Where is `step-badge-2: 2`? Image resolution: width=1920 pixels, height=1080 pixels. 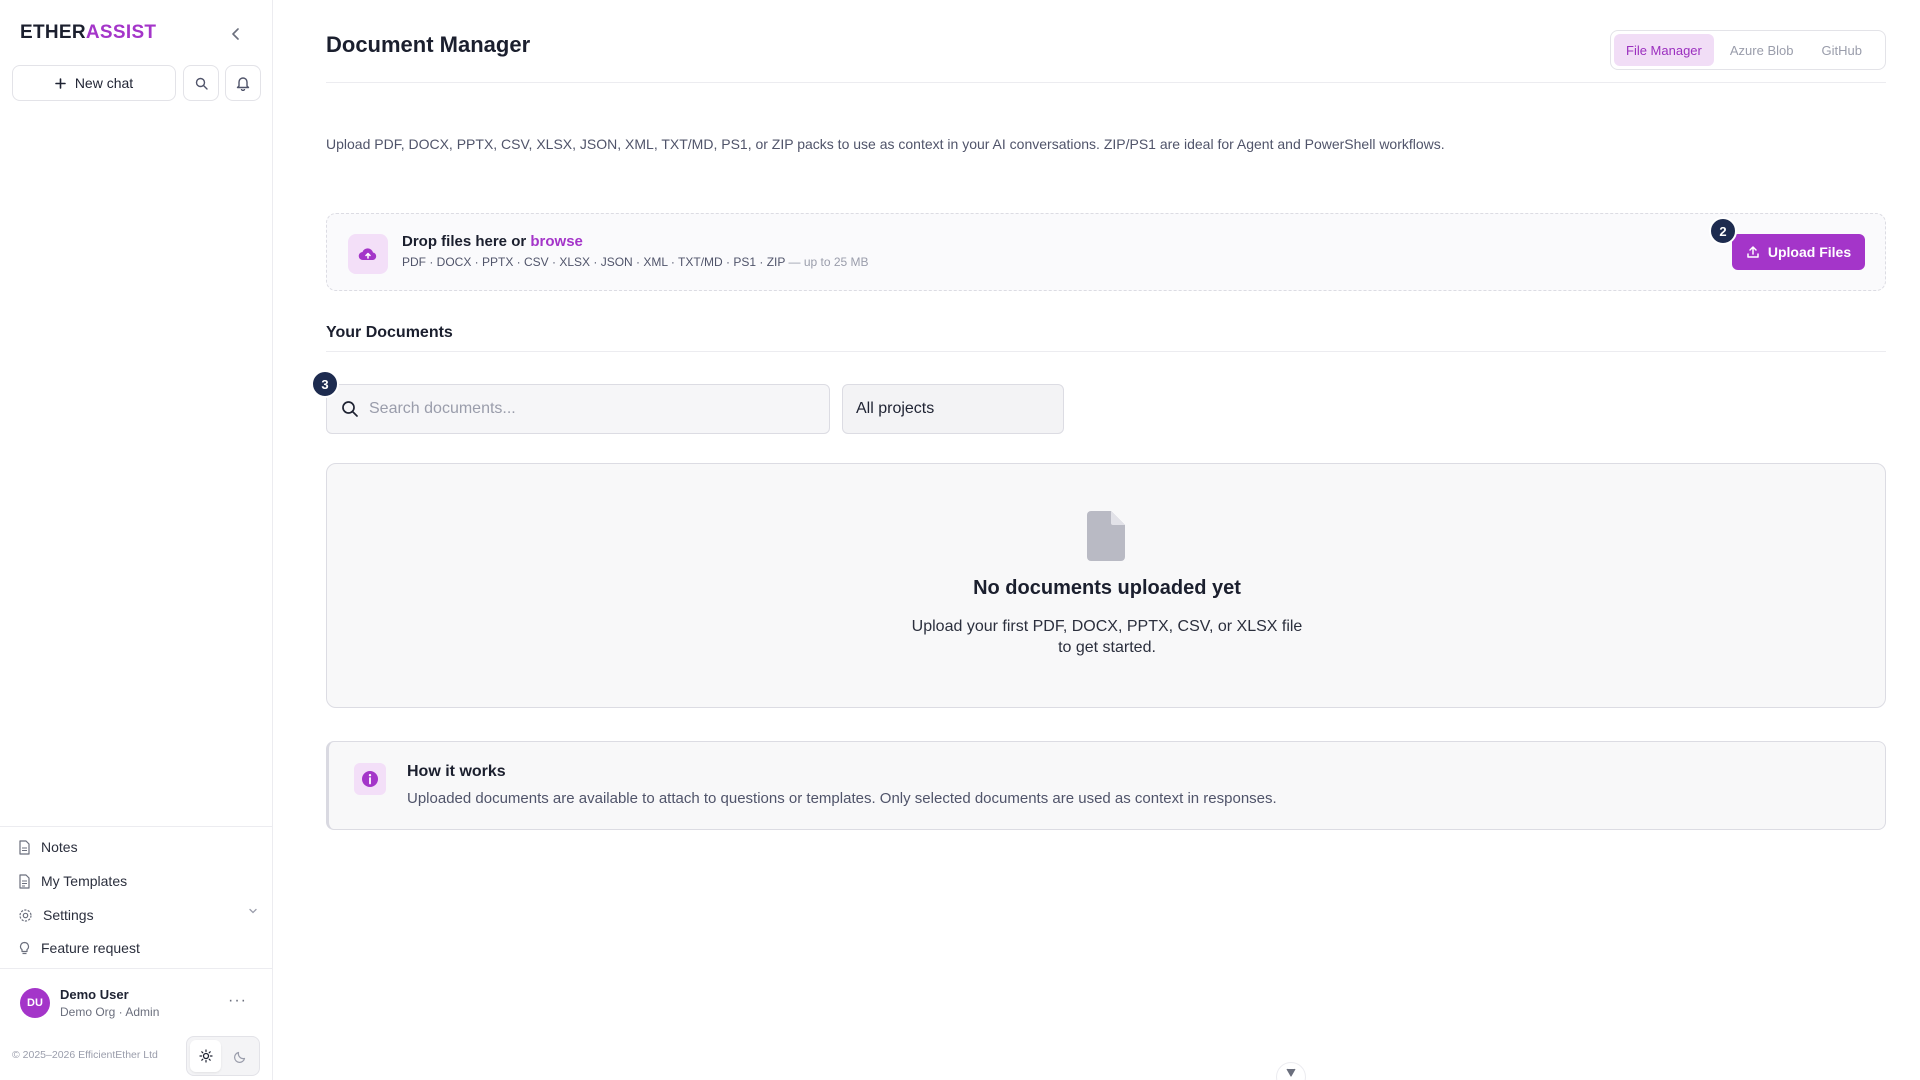
step-badge-2: 2 is located at coordinates (1723, 231).